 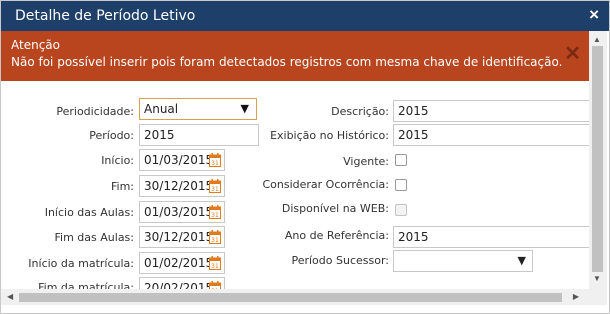 I want to click on inicio-matricula-date-input: 01/02/2015 31, so click(x=182, y=263).